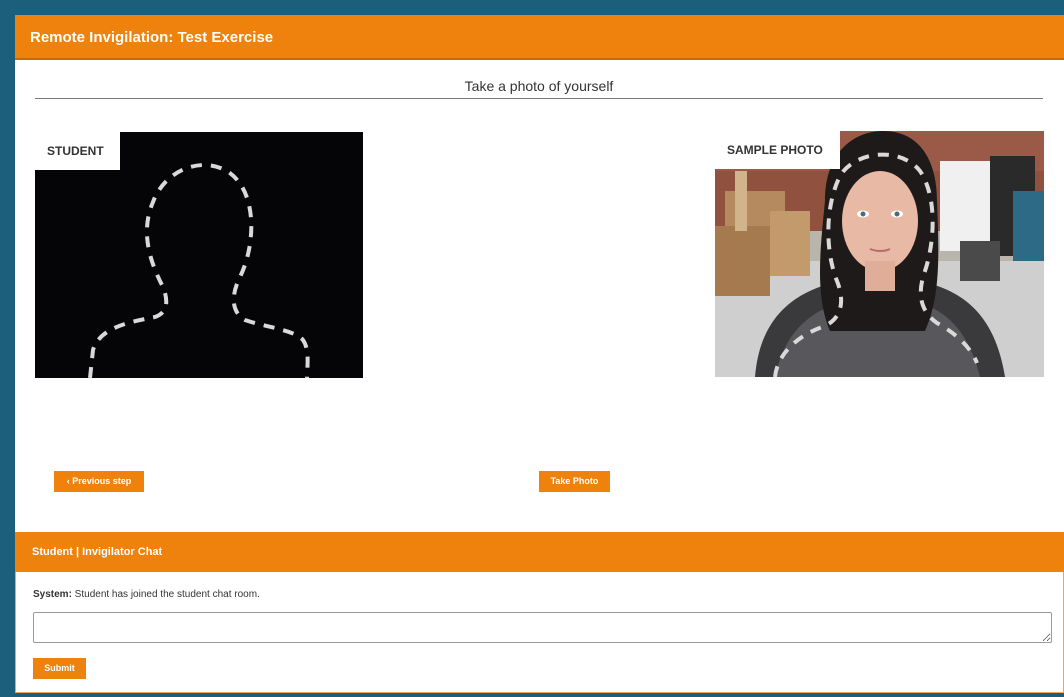  I want to click on window-title: Remote Invigilation: Test Exercise, so click(152, 37).